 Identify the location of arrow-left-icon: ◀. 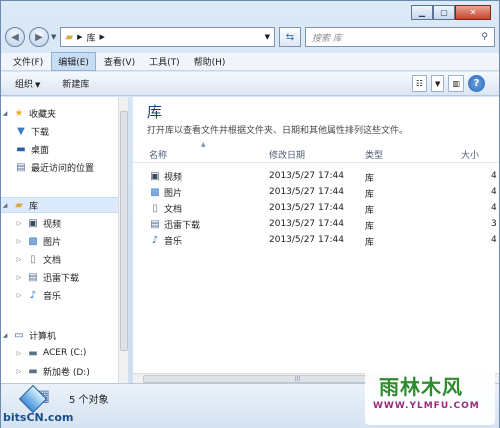
(15, 37).